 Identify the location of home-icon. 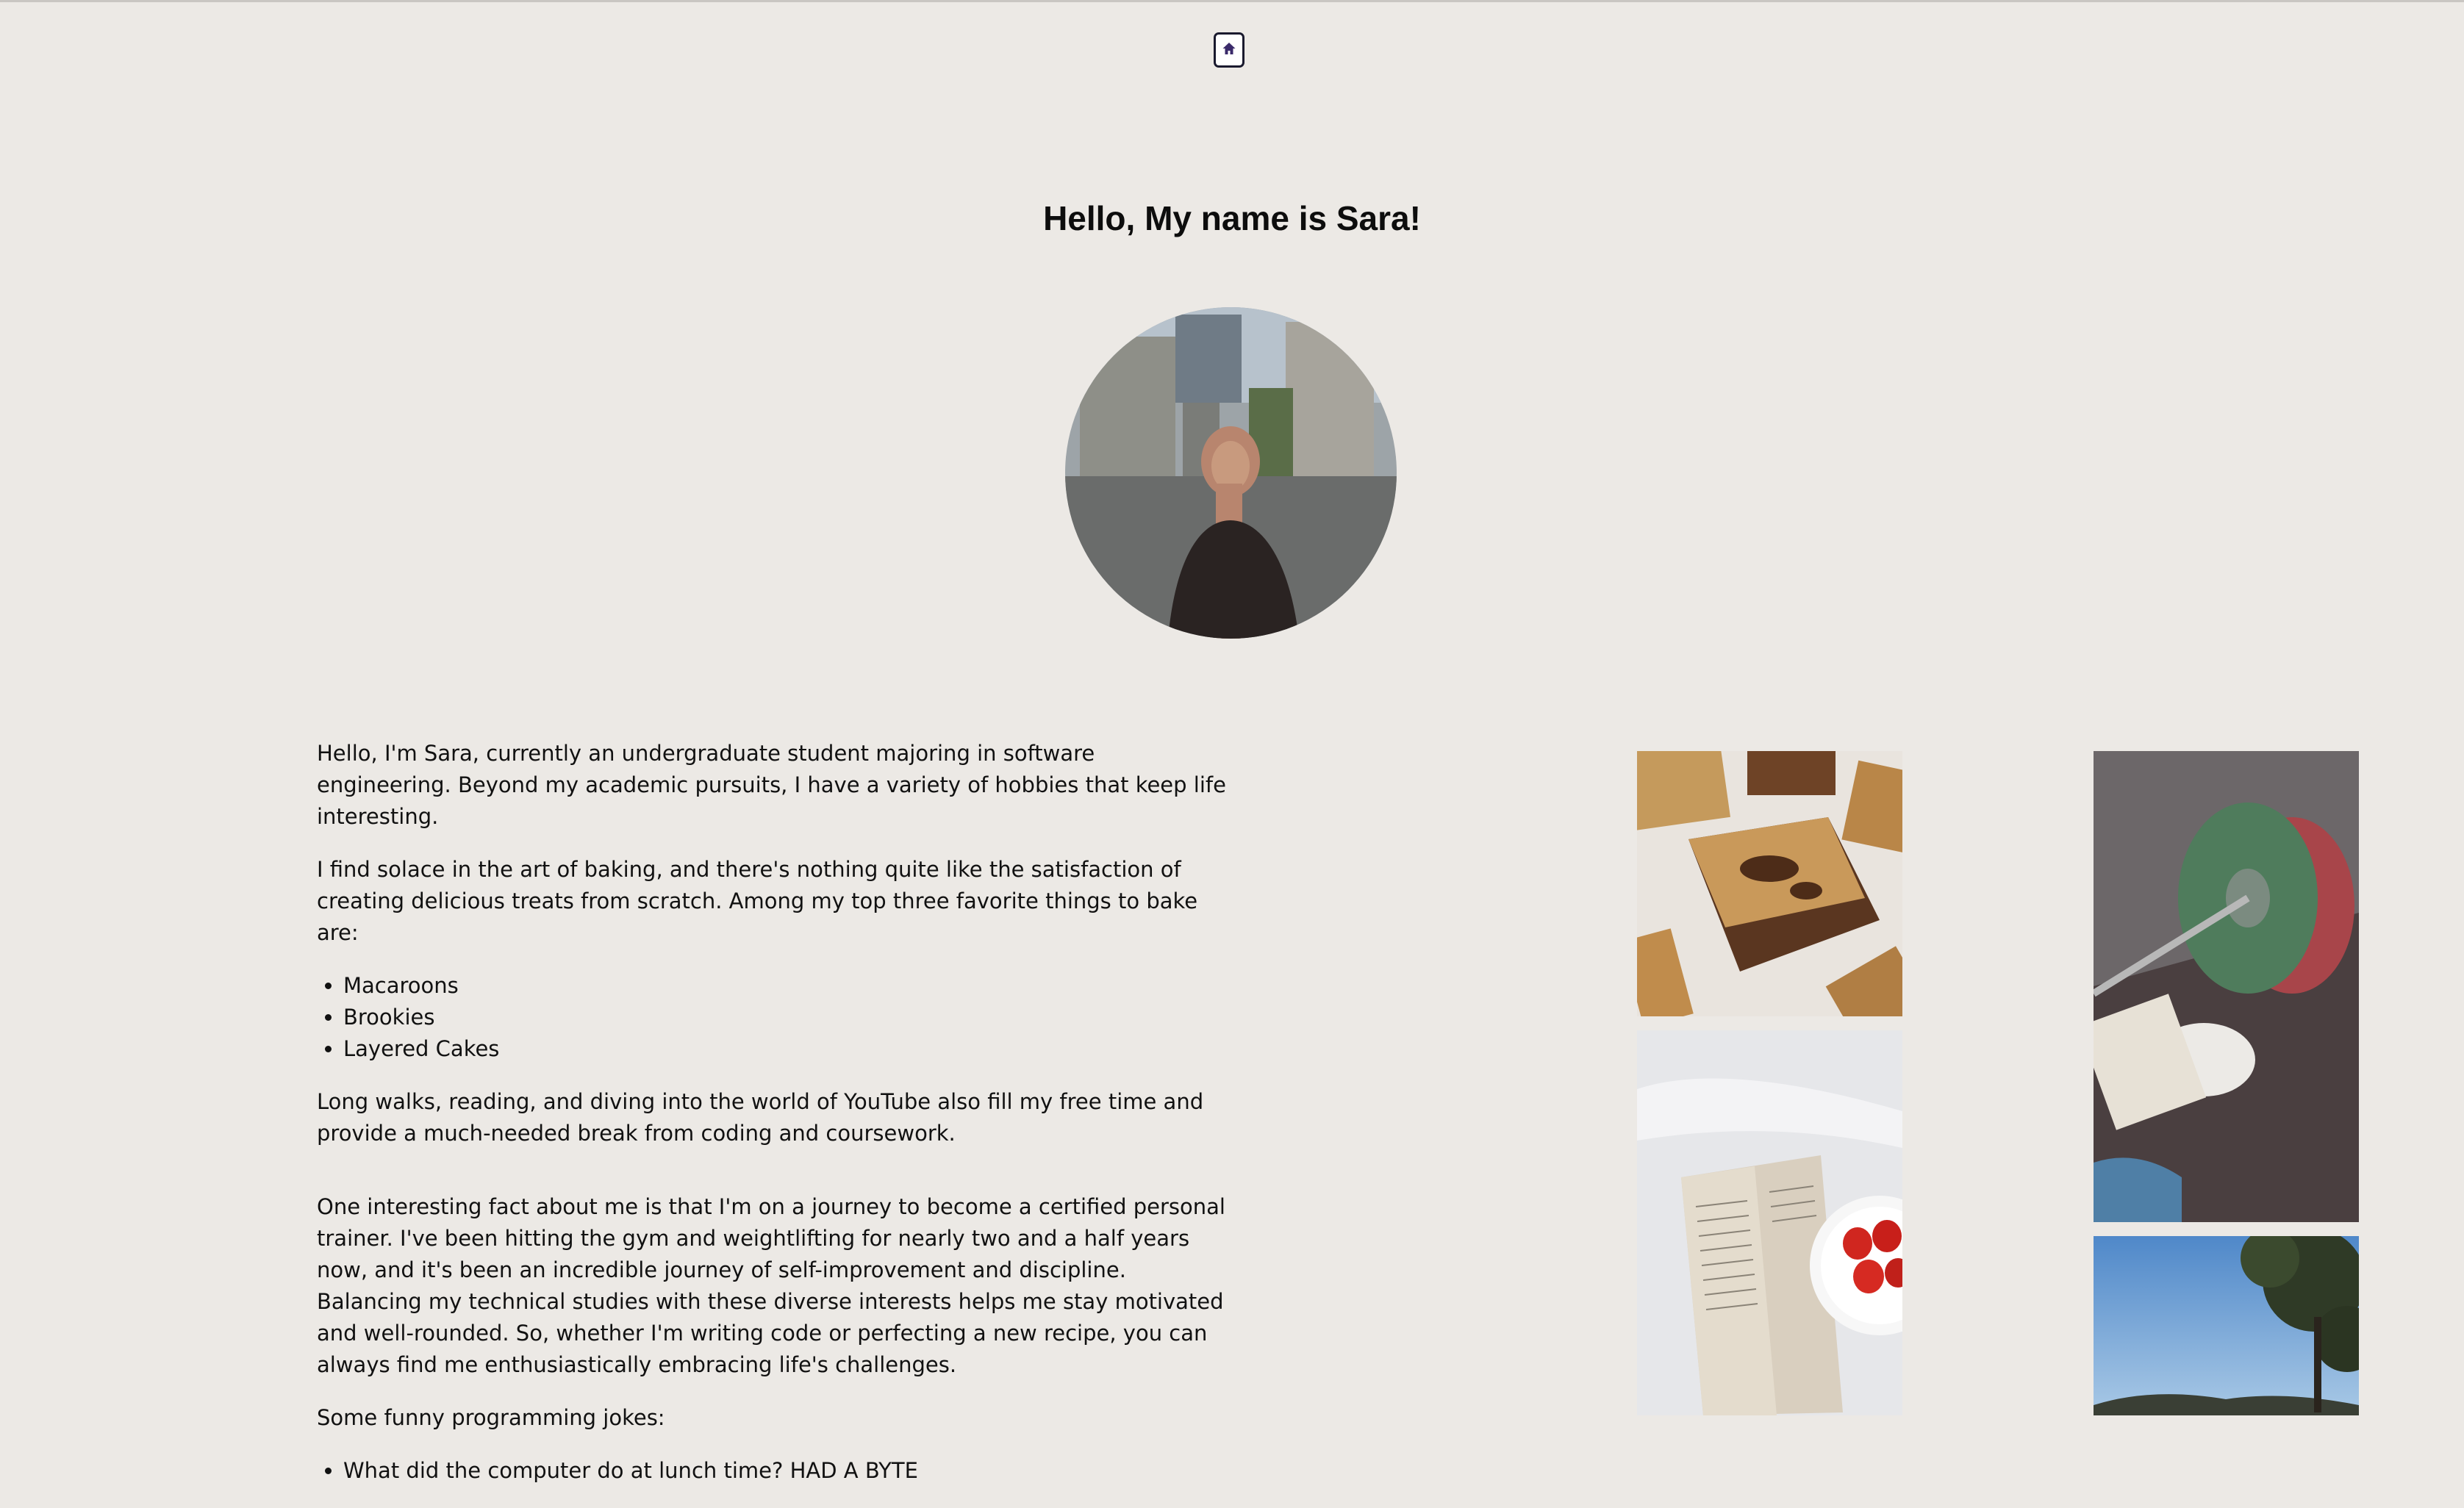
(1229, 50).